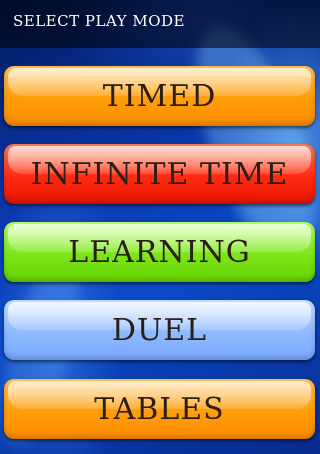 Image resolution: width=320 pixels, height=454 pixels. I want to click on infinite-time-mode-label: INFINITE TIME, so click(159, 174).